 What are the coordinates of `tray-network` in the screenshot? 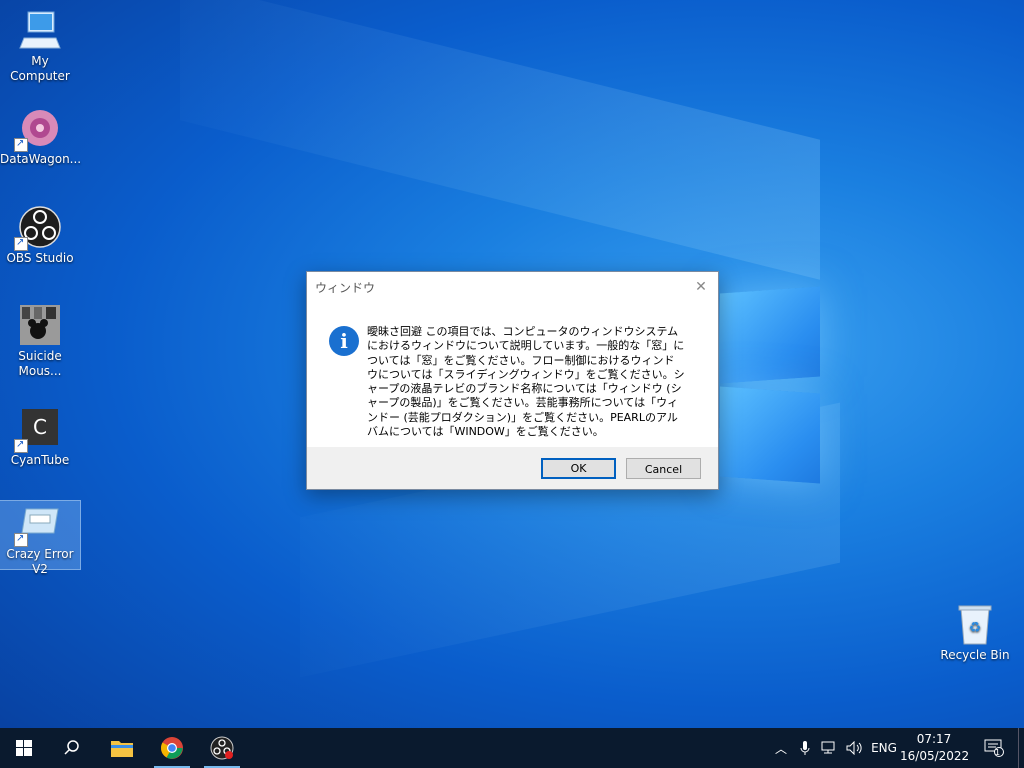 It's located at (830, 748).